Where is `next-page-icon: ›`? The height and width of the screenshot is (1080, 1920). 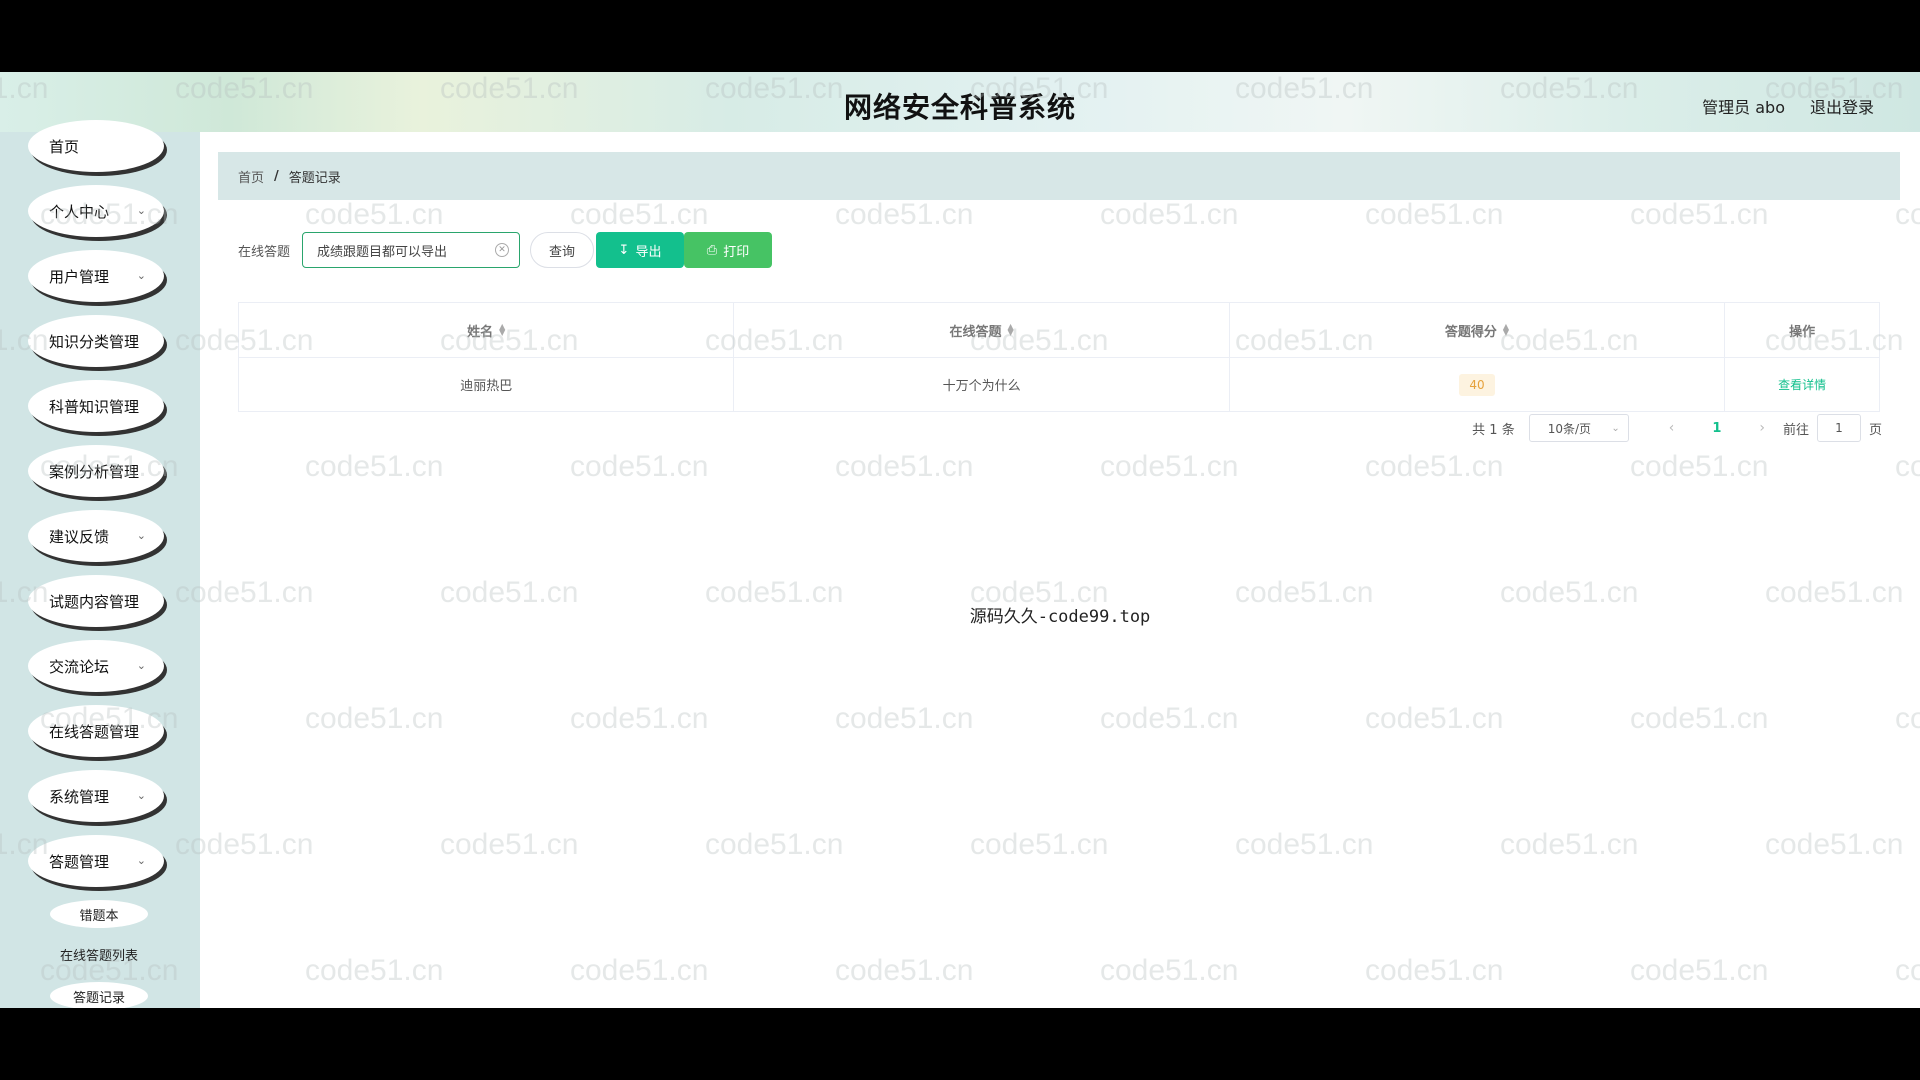
next-page-icon: › is located at coordinates (1762, 428).